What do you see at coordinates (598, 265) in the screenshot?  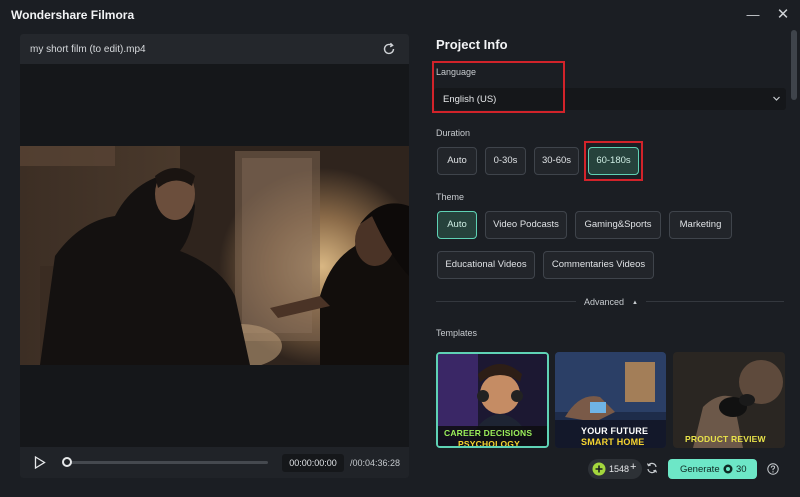 I see `theme-commentaries-videos: Commentaries Videos` at bounding box center [598, 265].